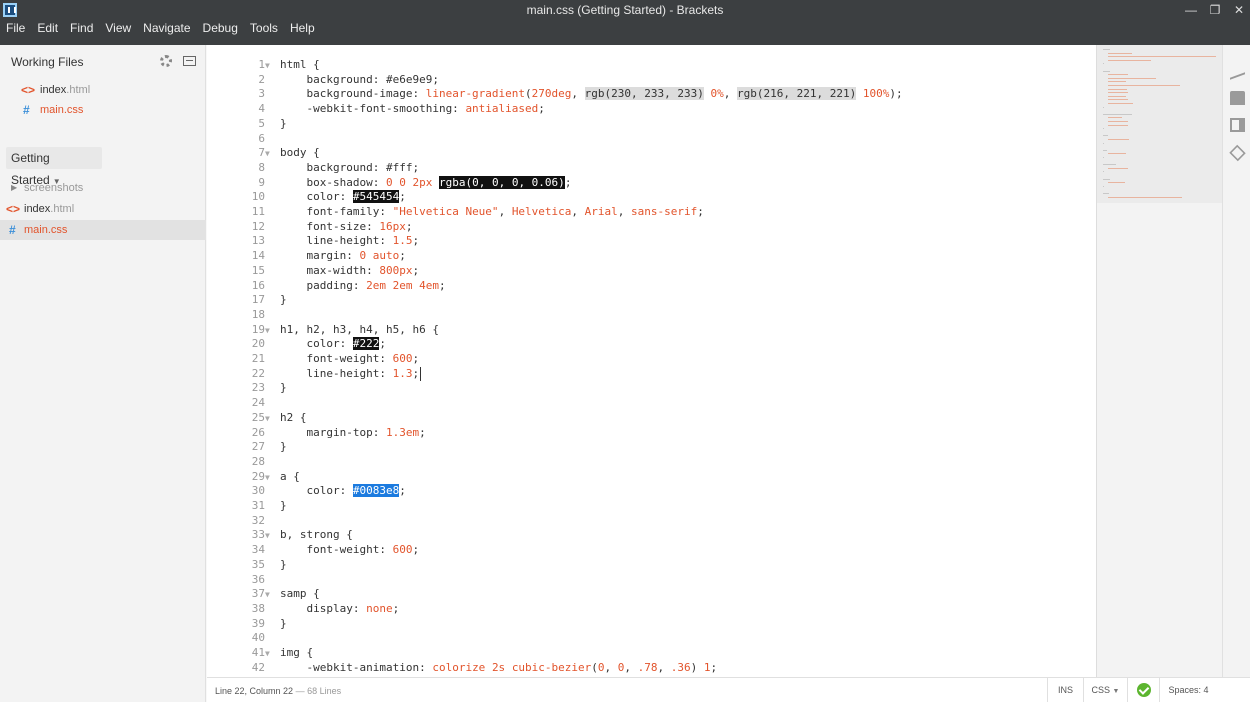 The height and width of the screenshot is (702, 1250). What do you see at coordinates (15, 29) in the screenshot?
I see `menu-file: File` at bounding box center [15, 29].